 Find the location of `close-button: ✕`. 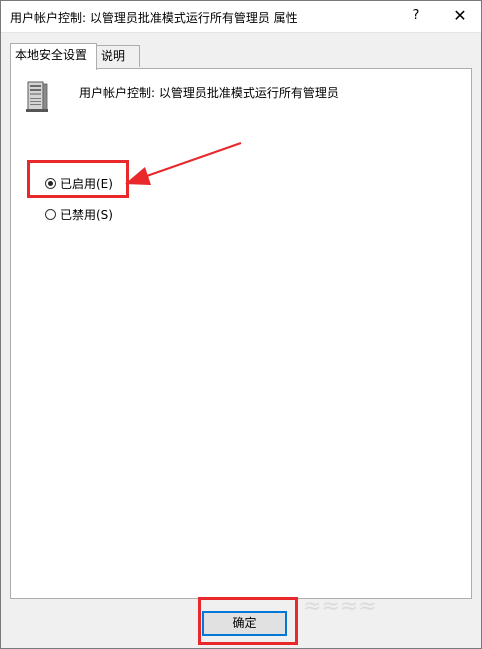

close-button: ✕ is located at coordinates (460, 16).